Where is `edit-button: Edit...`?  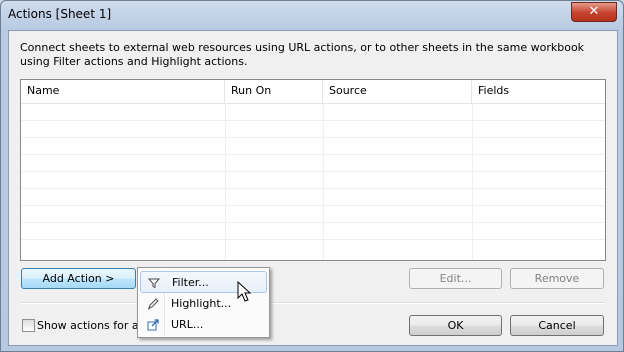
edit-button: Edit... is located at coordinates (455, 278).